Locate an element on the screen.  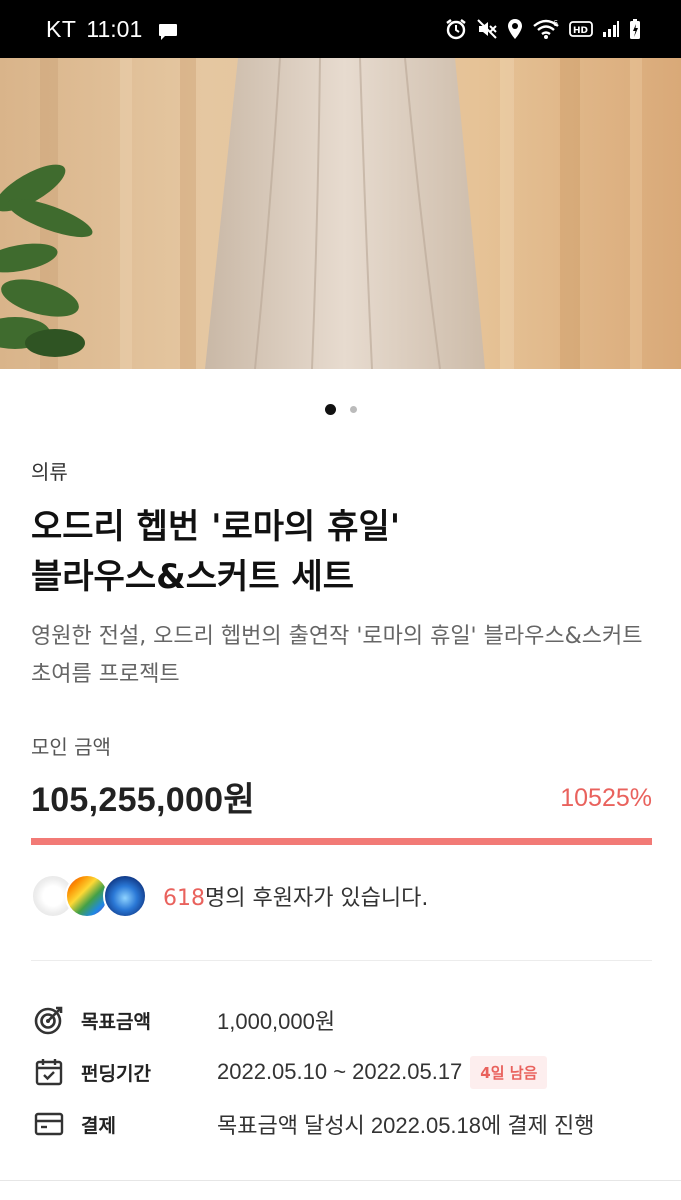
raised-amount: 105,255,000원 is located at coordinates (143, 800).